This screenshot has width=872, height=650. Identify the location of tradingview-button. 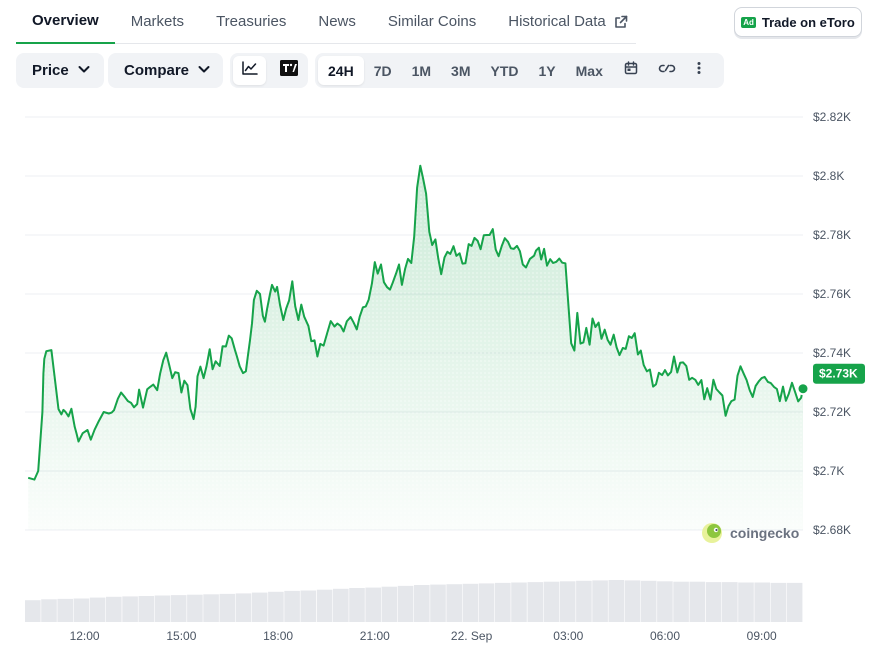
(288, 70).